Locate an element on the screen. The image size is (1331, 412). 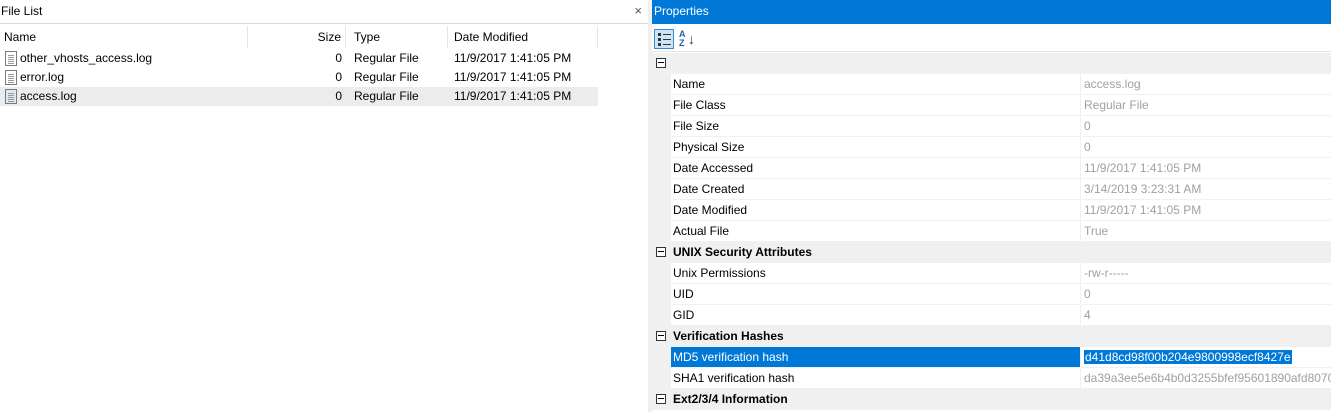
property-category: Ext2/3/4 Information is located at coordinates (991, 399).